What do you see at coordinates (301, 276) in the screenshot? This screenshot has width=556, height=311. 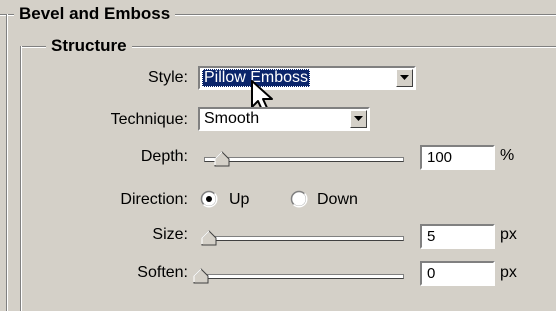 I see `soften-slider-track` at bounding box center [301, 276].